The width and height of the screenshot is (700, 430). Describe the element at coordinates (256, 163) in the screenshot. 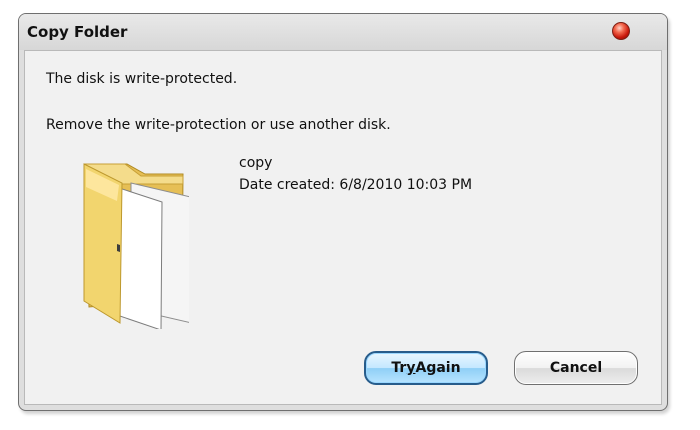

I see `file-name: copy` at that location.